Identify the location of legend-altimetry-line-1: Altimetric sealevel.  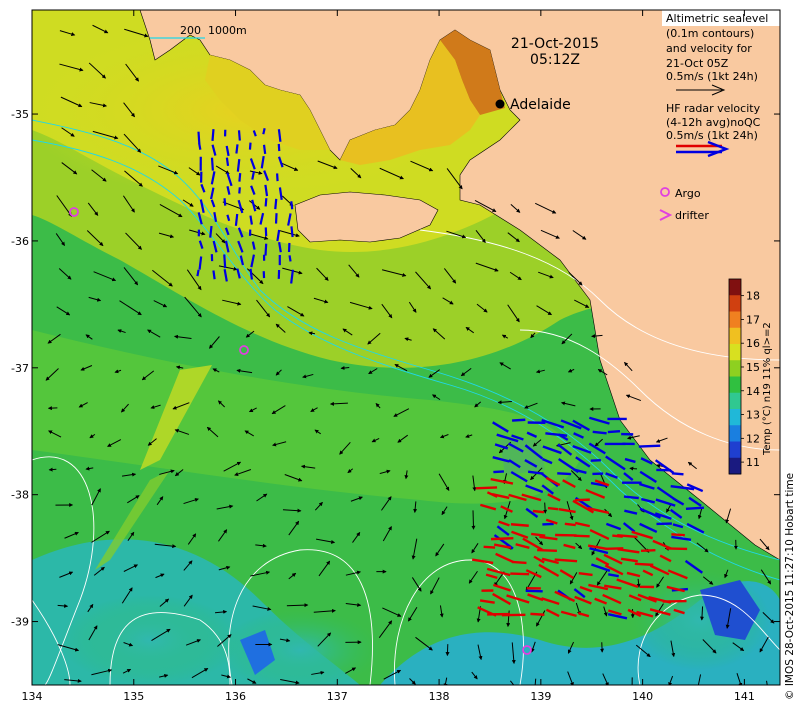
(717, 18).